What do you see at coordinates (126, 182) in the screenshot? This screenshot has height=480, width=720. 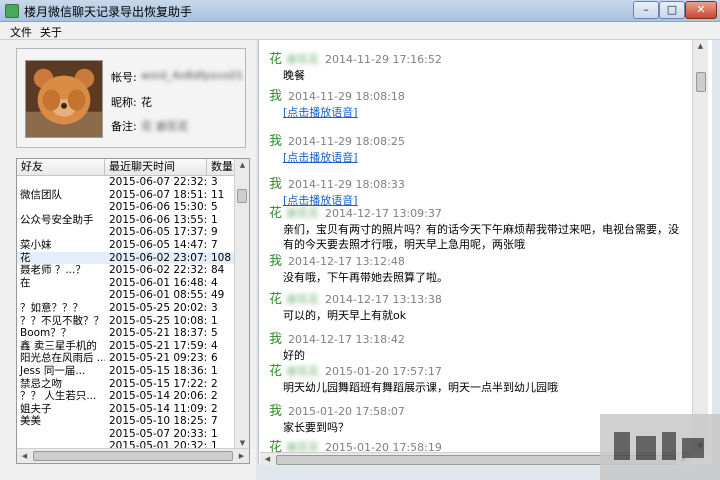 I see `table-row: 2015-06-07 22:32:11 3` at bounding box center [126, 182].